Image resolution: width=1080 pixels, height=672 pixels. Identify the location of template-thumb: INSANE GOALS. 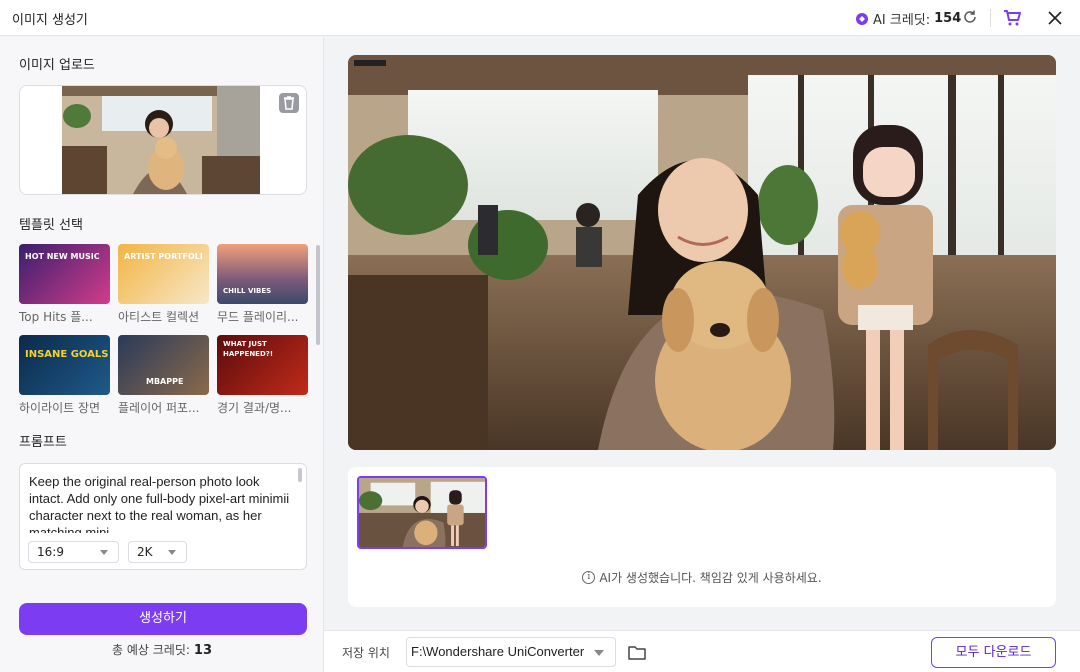
(64, 365).